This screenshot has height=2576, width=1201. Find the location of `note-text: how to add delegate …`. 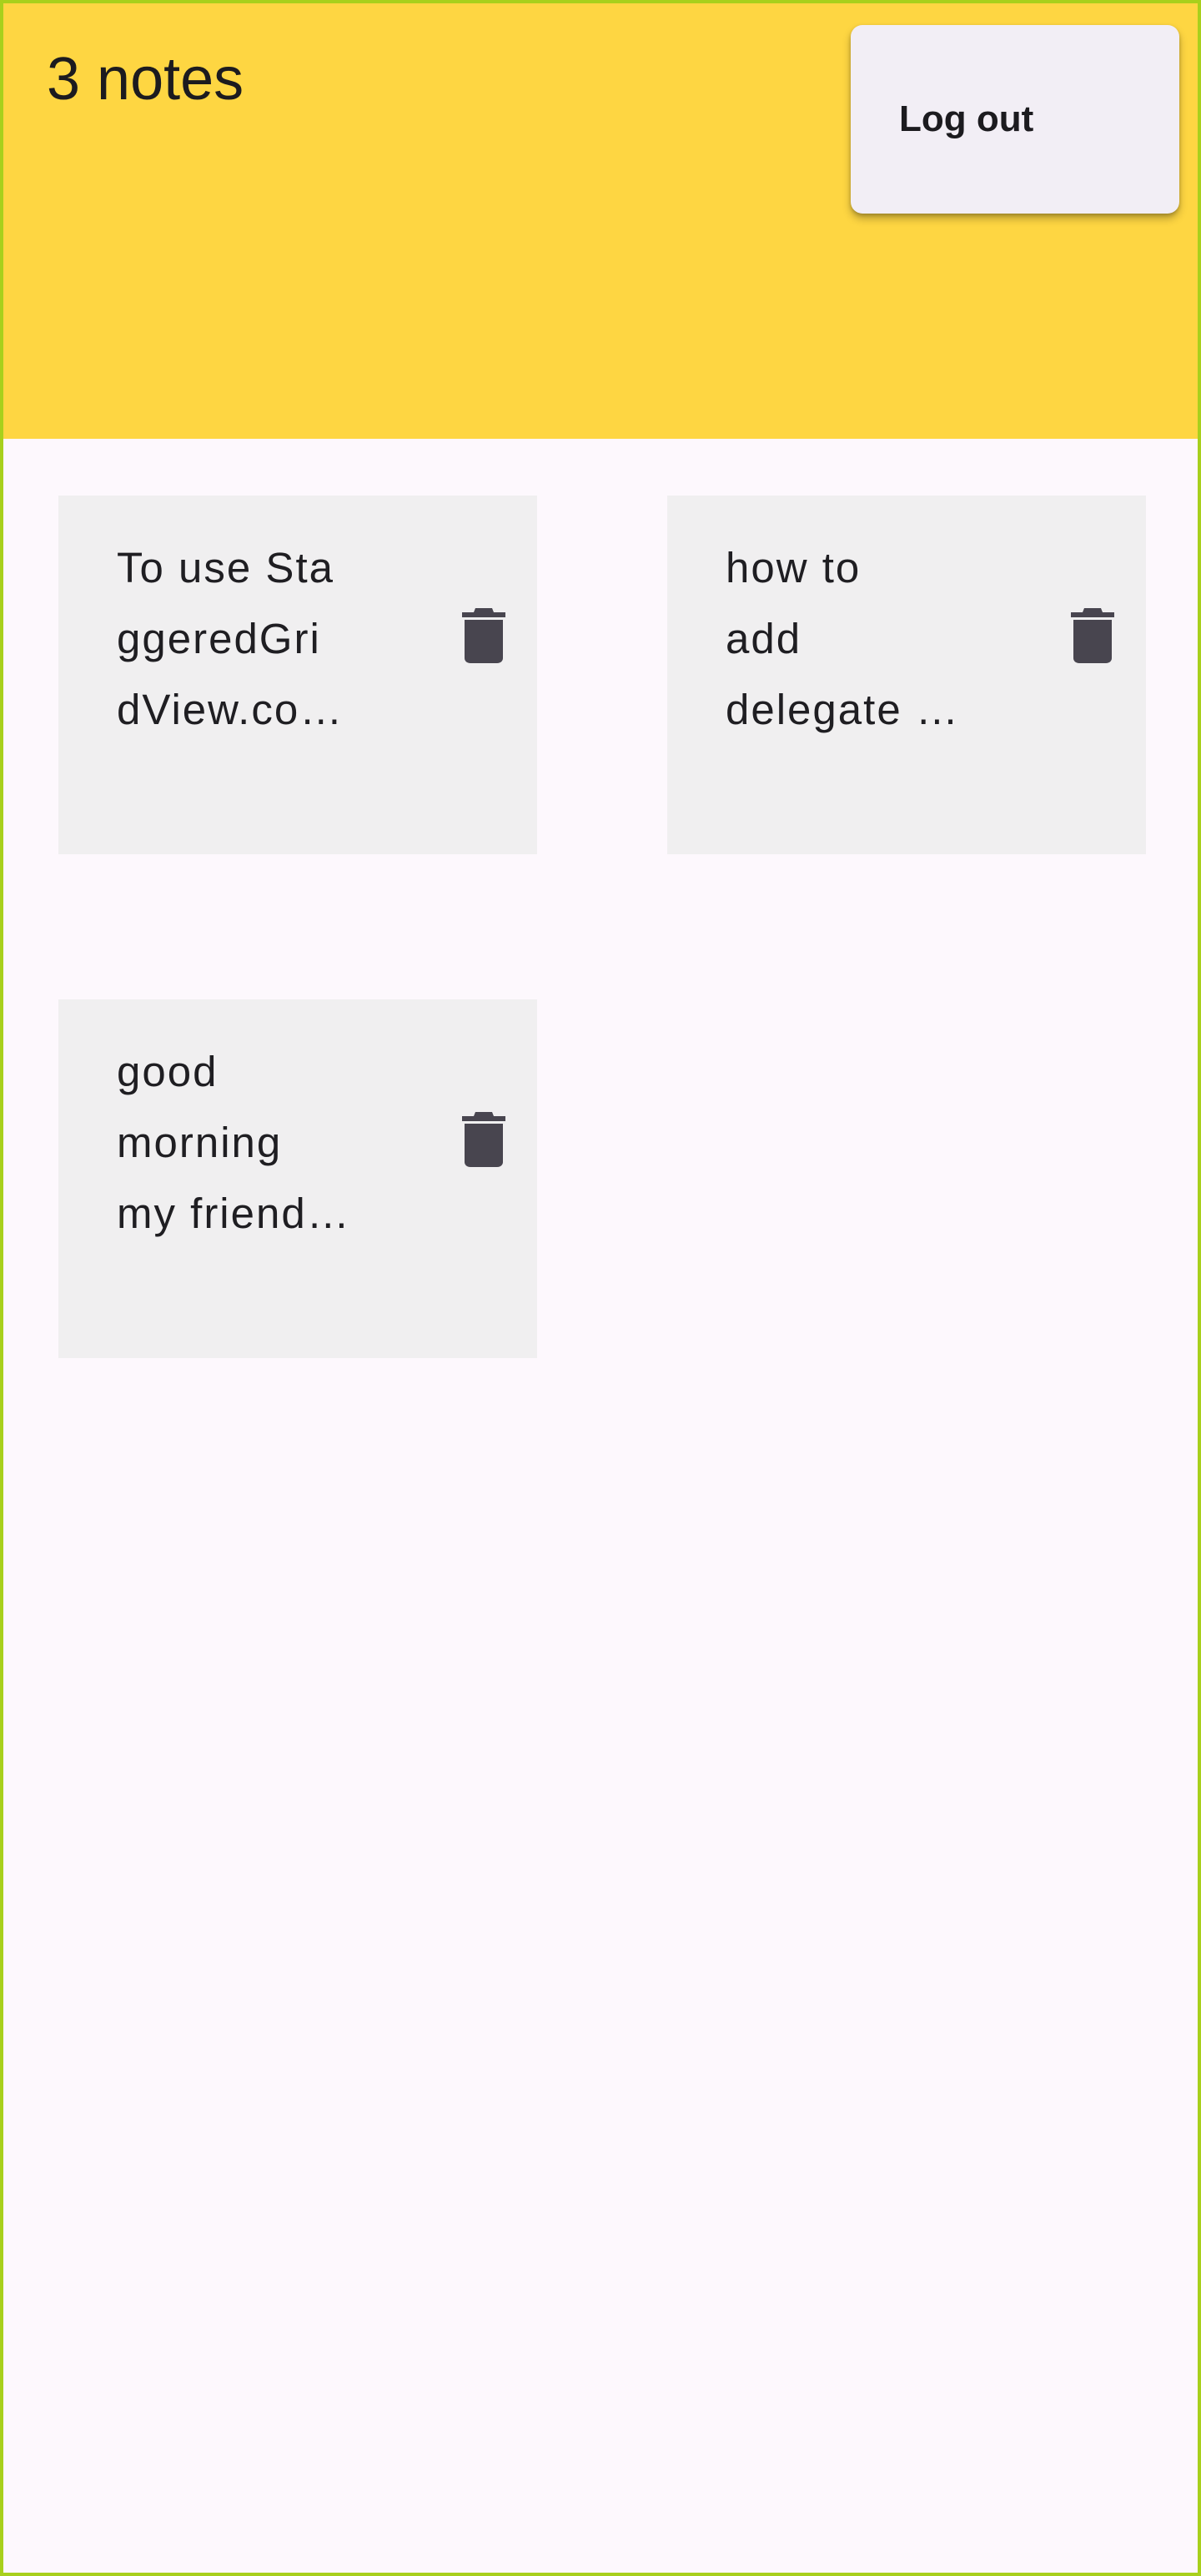

note-text: how to add delegate … is located at coordinates (843, 638).